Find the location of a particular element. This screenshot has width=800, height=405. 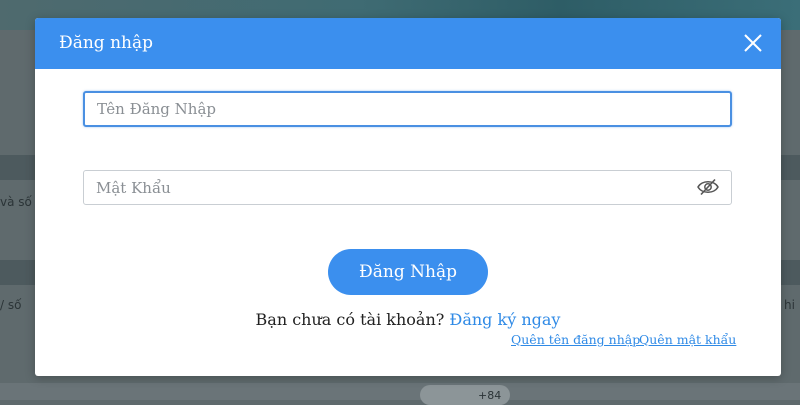

eye-slash-icon is located at coordinates (708, 187).